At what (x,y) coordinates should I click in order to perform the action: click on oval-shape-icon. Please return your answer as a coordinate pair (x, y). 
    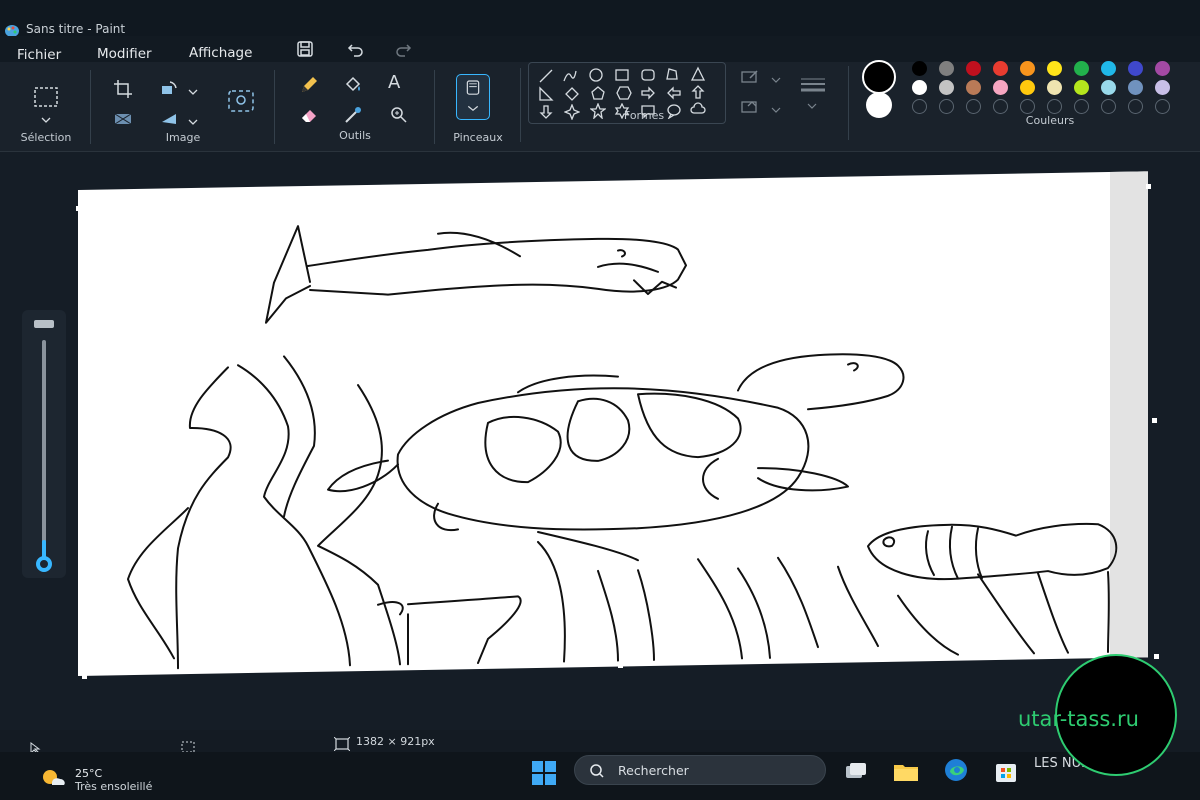
    Looking at the image, I should click on (596, 75).